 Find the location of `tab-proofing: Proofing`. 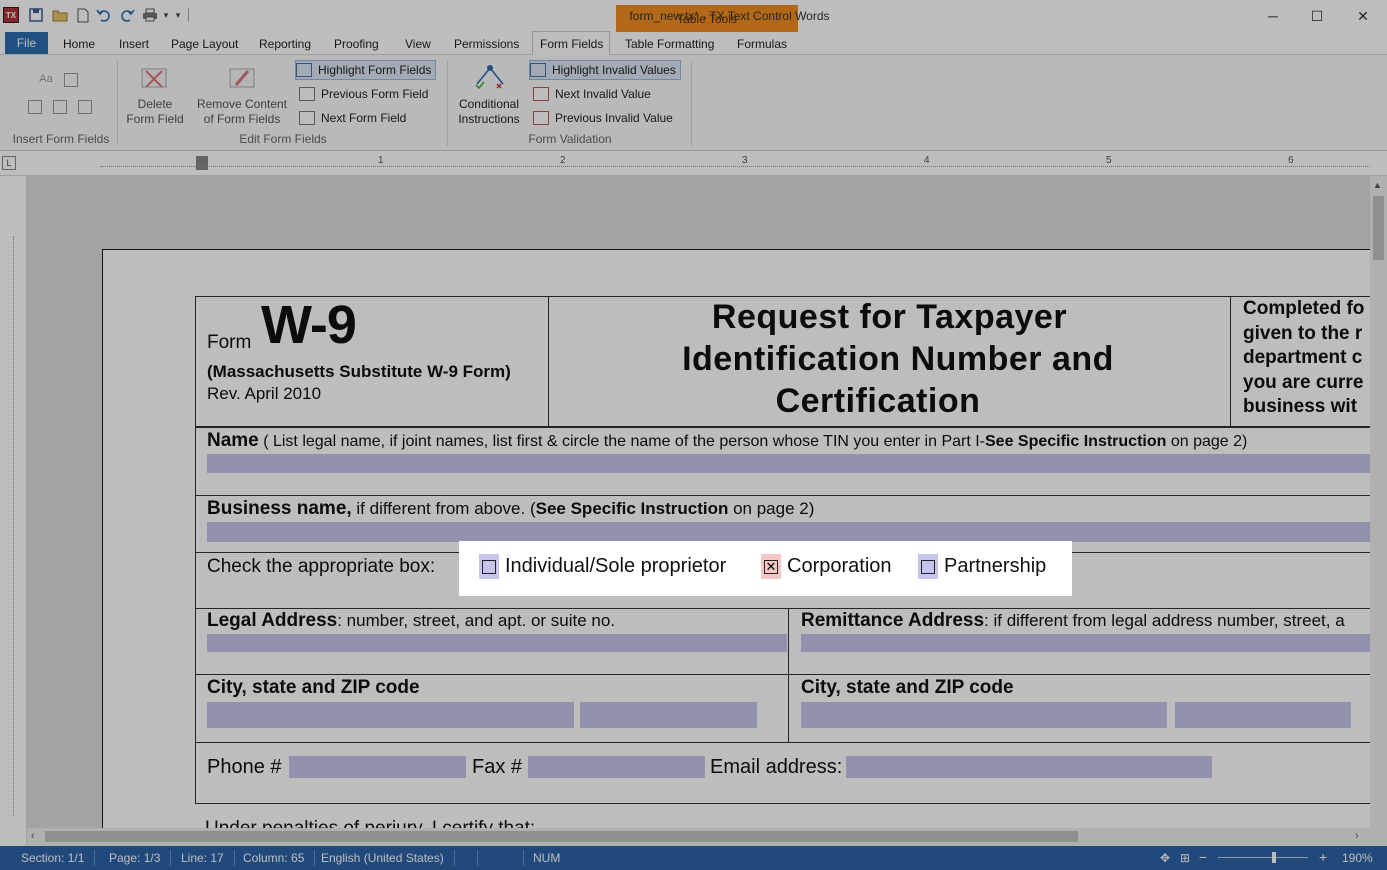

tab-proofing: Proofing is located at coordinates (356, 43).